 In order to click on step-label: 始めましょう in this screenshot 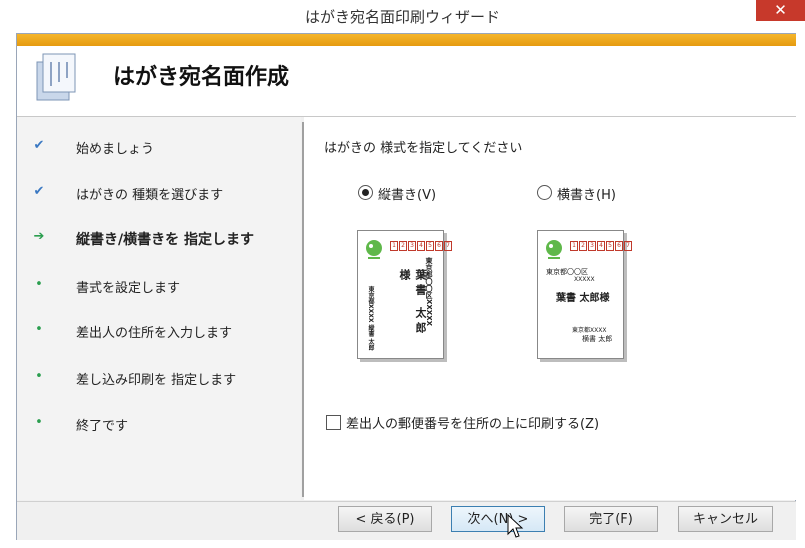, I will do `click(115, 149)`.